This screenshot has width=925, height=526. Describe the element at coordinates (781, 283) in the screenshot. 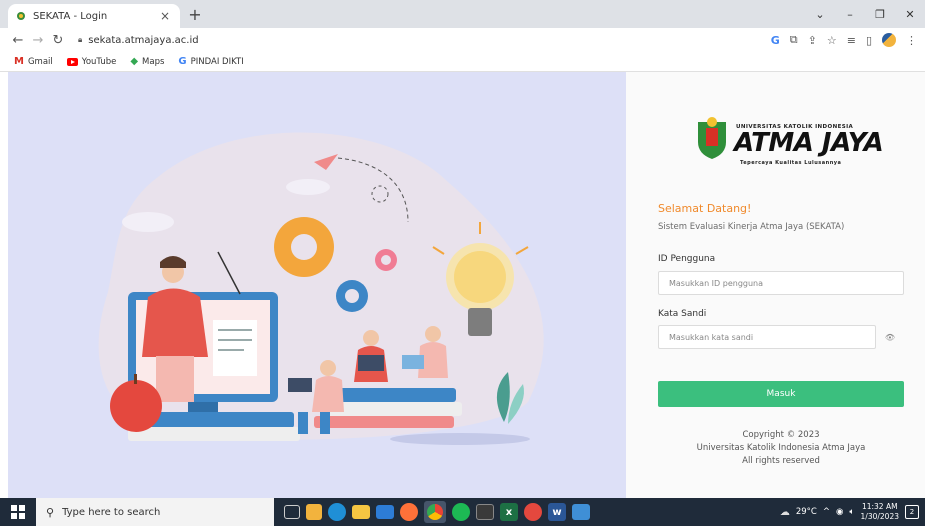

I see `user-id-input` at that location.